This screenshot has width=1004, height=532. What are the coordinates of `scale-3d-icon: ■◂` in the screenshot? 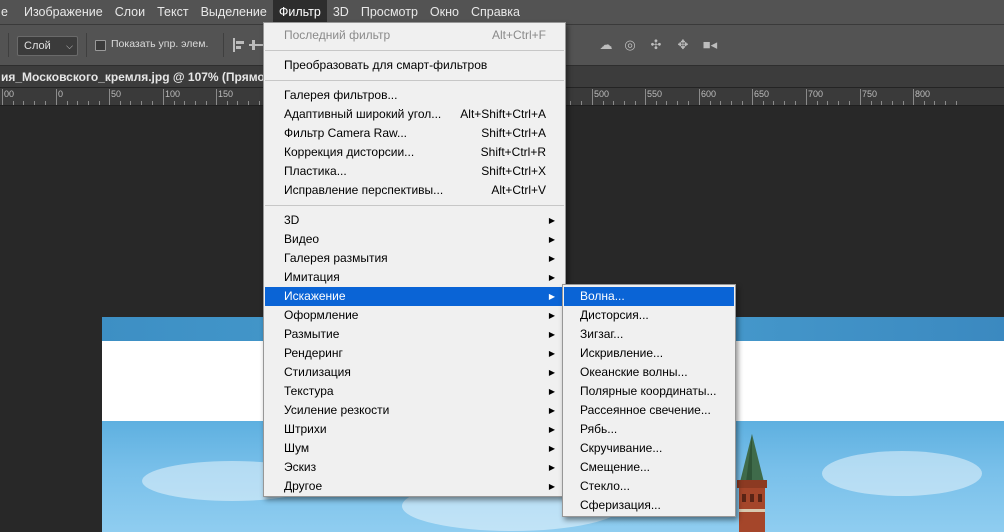 It's located at (710, 45).